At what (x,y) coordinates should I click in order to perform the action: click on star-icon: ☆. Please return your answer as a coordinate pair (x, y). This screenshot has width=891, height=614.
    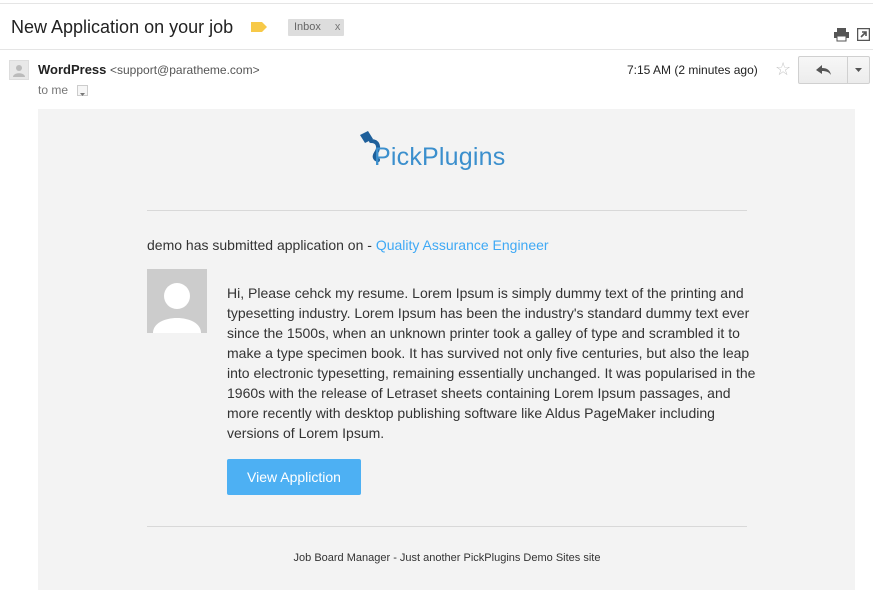
    Looking at the image, I should click on (783, 69).